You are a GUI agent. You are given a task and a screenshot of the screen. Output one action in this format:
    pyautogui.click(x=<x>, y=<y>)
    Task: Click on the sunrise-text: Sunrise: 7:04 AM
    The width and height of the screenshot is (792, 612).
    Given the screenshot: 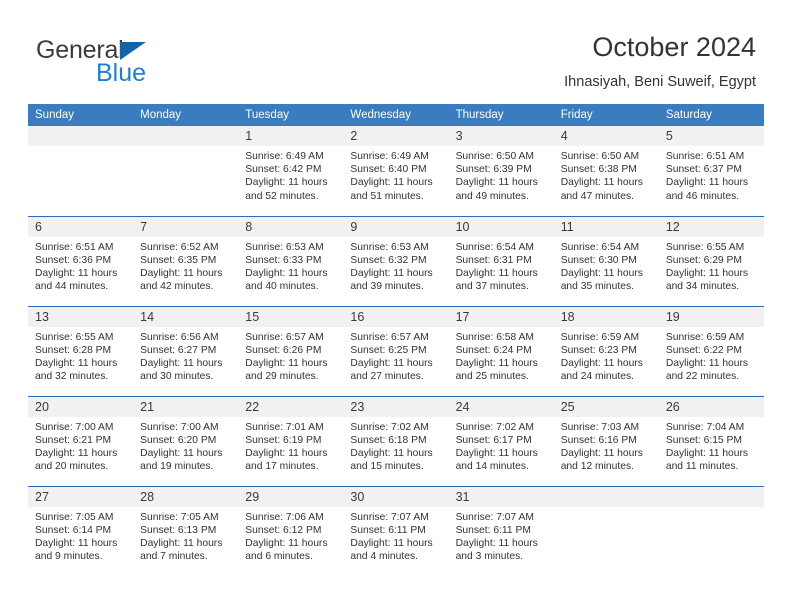 What is the action you would take?
    pyautogui.click(x=705, y=427)
    